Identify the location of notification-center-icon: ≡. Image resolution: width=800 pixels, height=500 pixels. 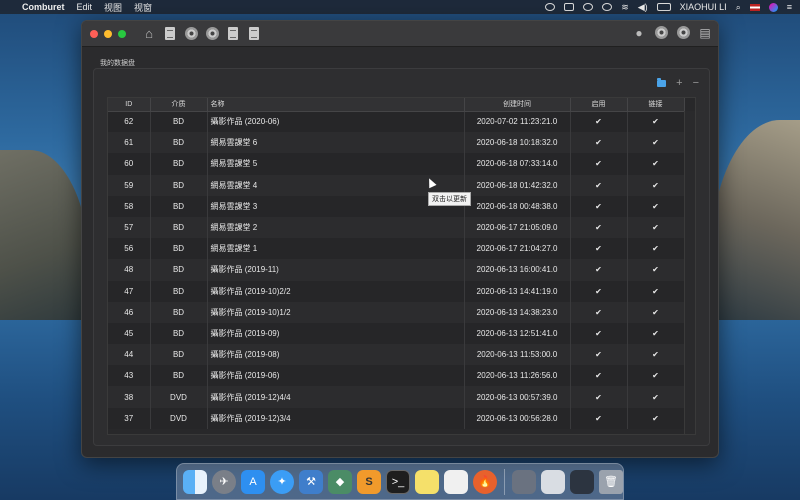
(789, 7).